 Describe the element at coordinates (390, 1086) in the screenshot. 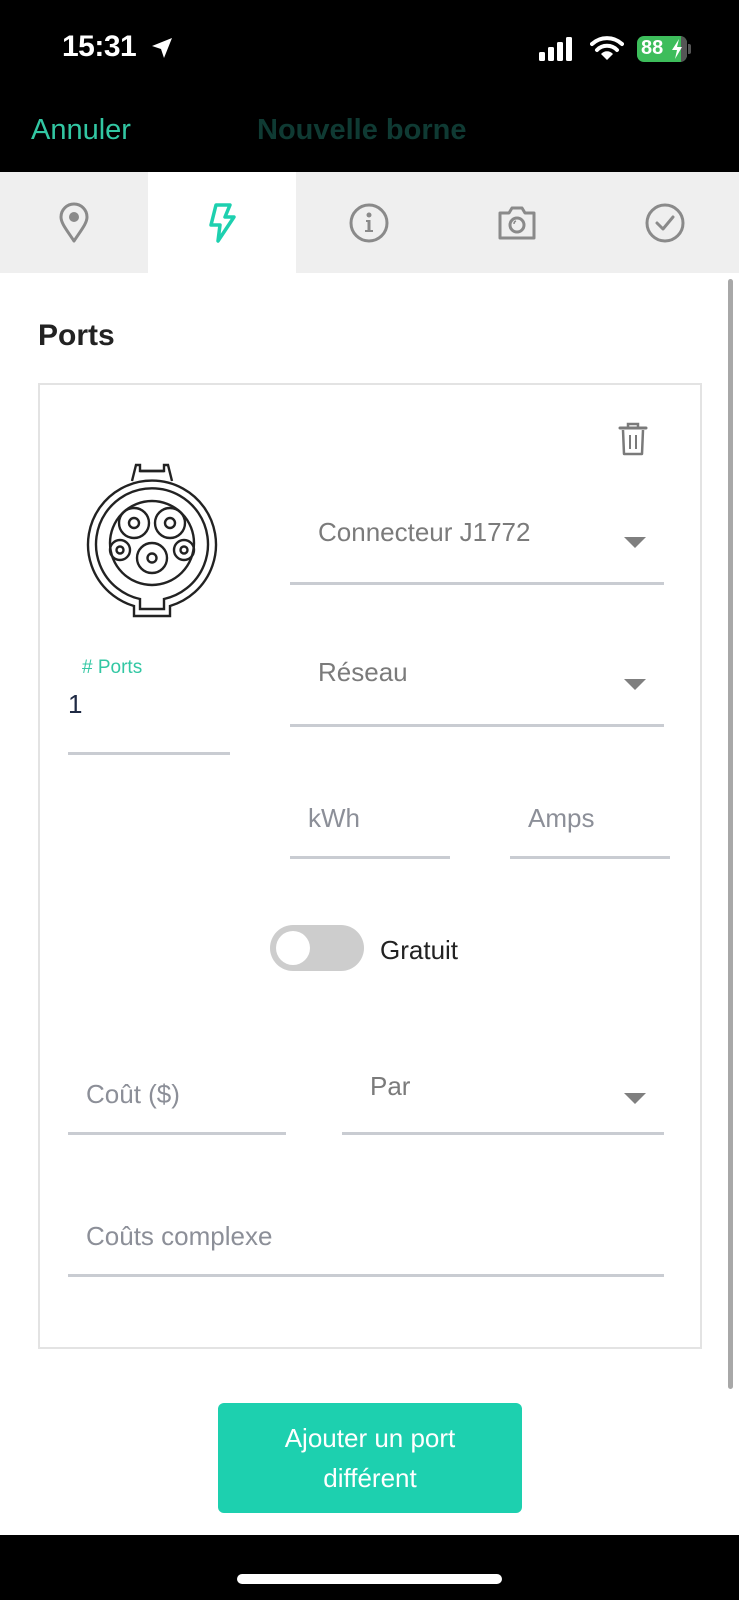

I see `per-unit-value: Par` at that location.